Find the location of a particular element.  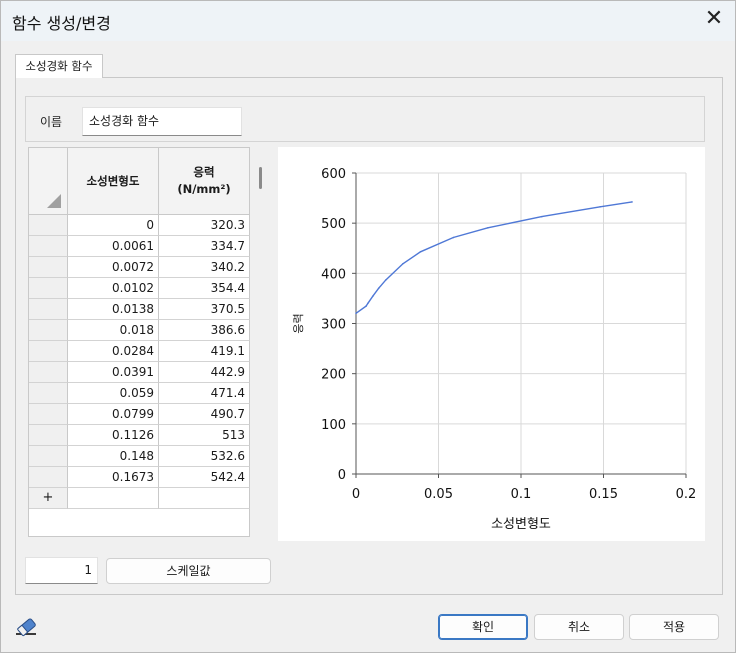

stress-cell: 471.4 is located at coordinates (204, 393).